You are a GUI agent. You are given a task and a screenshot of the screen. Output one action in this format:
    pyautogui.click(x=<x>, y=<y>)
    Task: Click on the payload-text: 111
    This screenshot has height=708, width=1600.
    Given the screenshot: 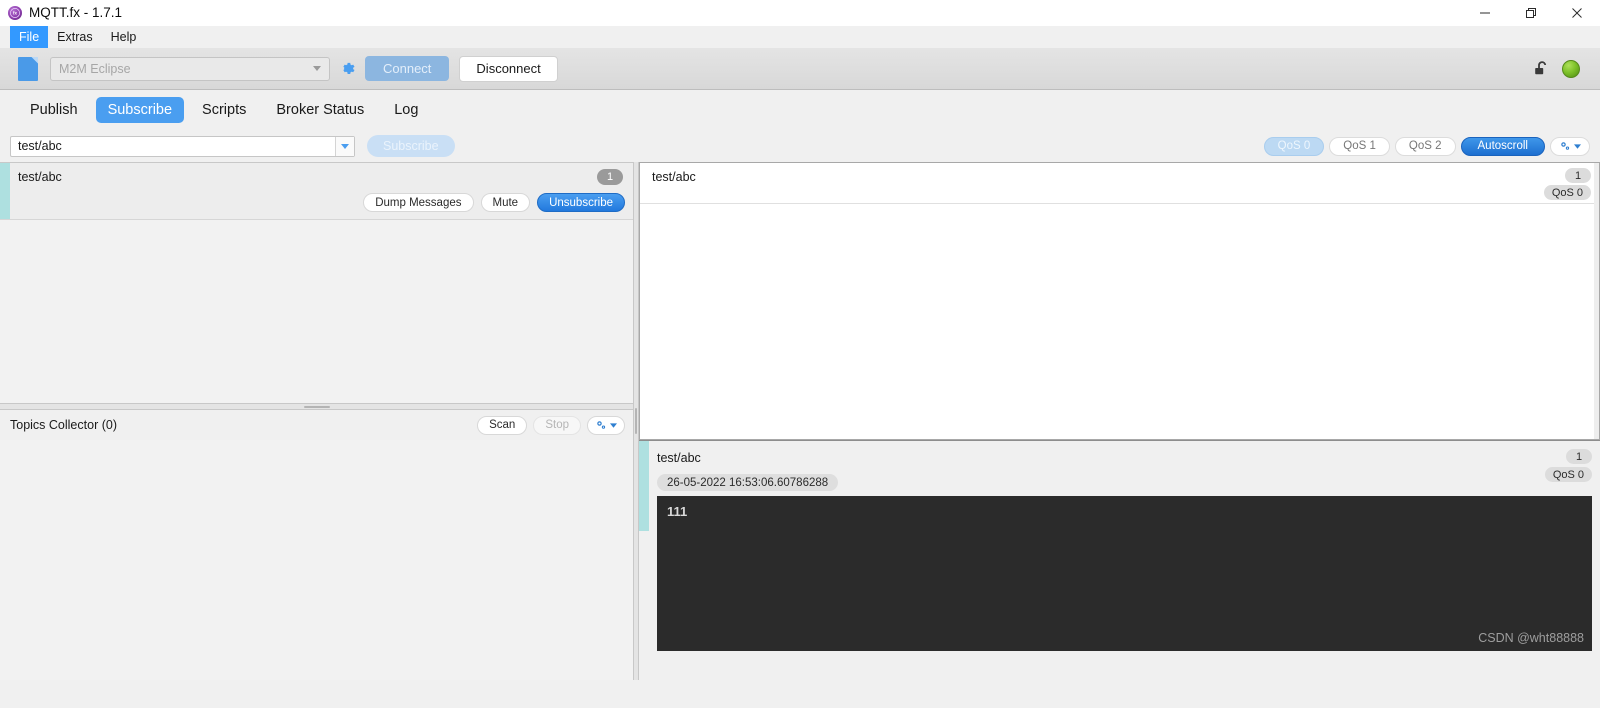 What is the action you would take?
    pyautogui.click(x=677, y=511)
    